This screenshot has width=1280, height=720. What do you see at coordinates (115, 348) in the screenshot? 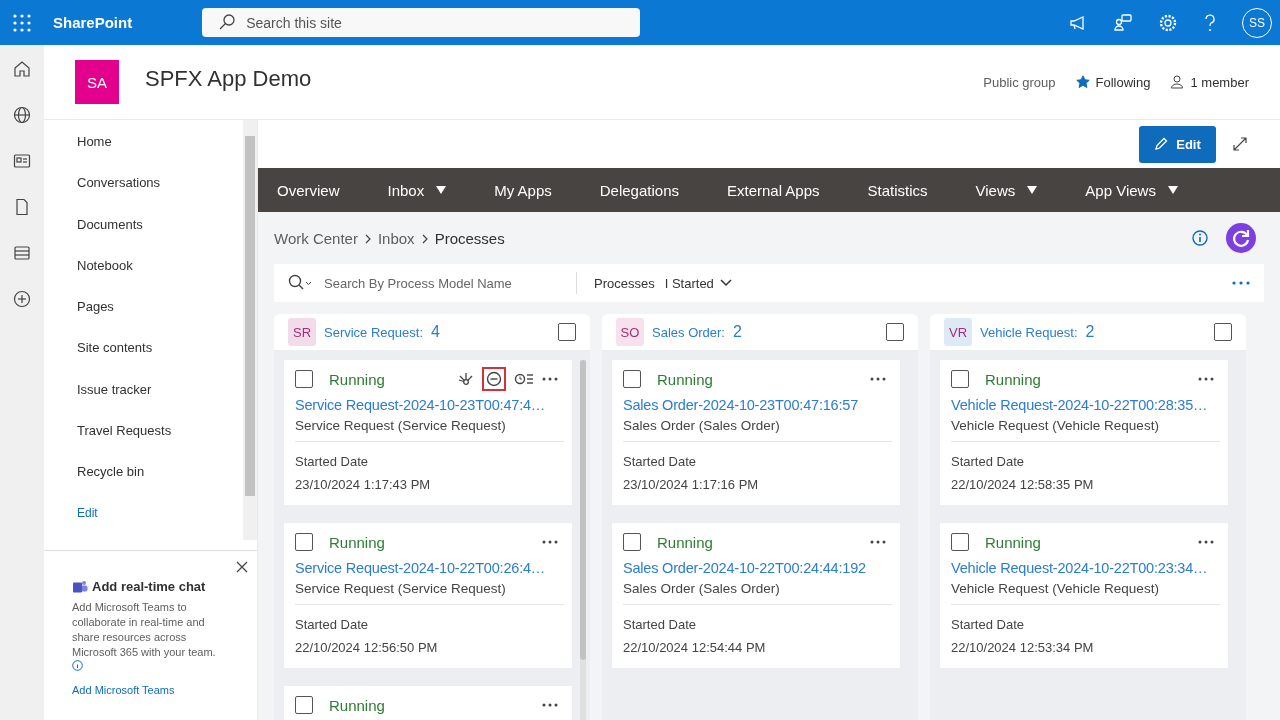
I see `nav-item: Site contents` at bounding box center [115, 348].